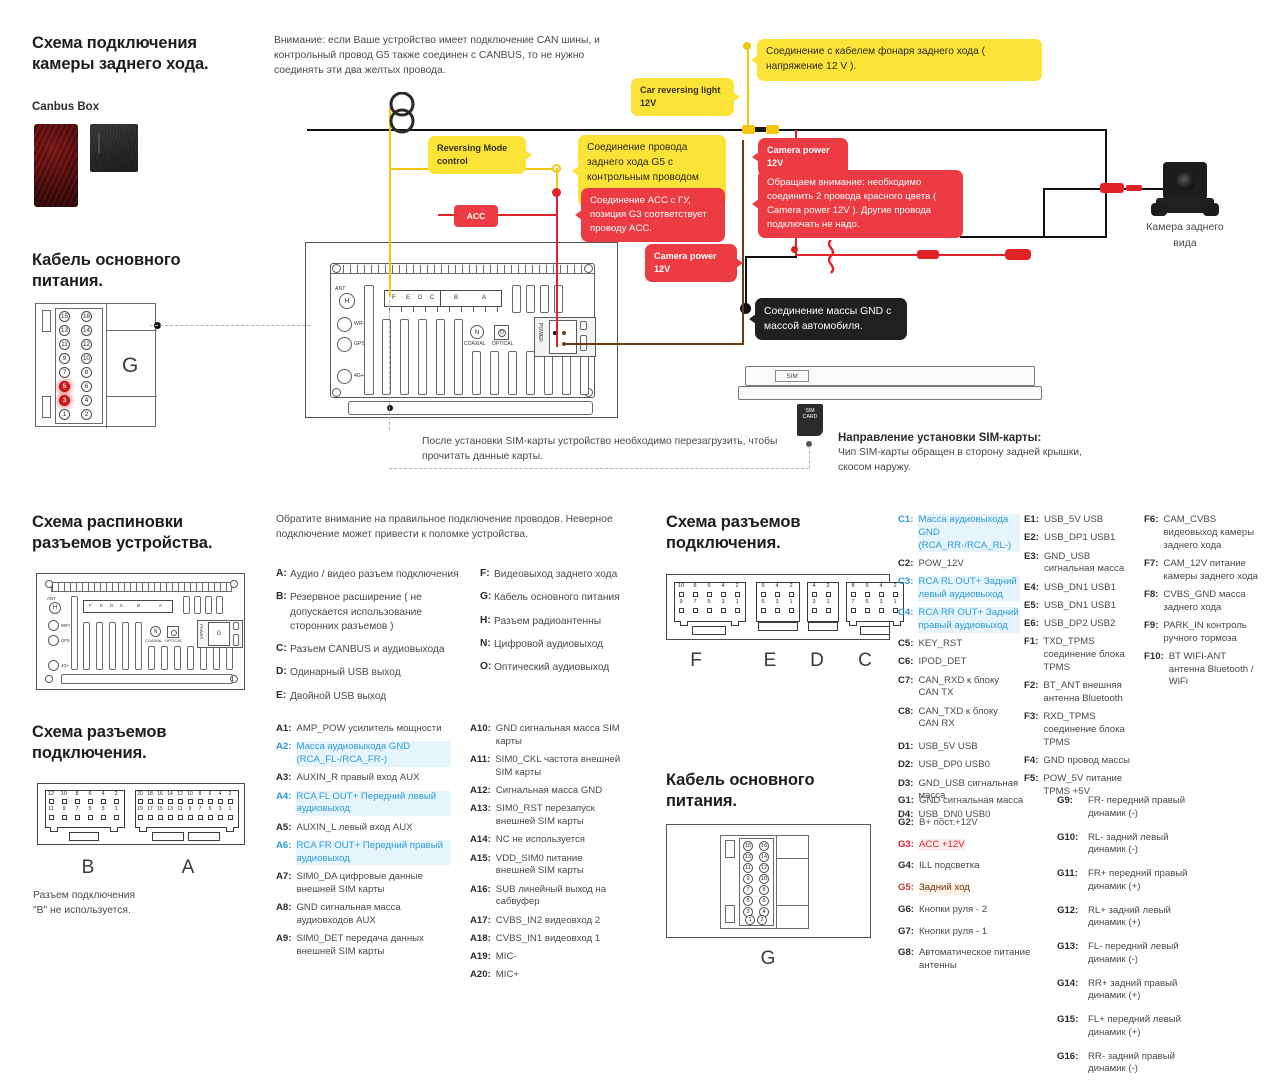 This screenshot has height=1087, width=1280. I want to click on g2-pin-13: 13, so click(748, 857).